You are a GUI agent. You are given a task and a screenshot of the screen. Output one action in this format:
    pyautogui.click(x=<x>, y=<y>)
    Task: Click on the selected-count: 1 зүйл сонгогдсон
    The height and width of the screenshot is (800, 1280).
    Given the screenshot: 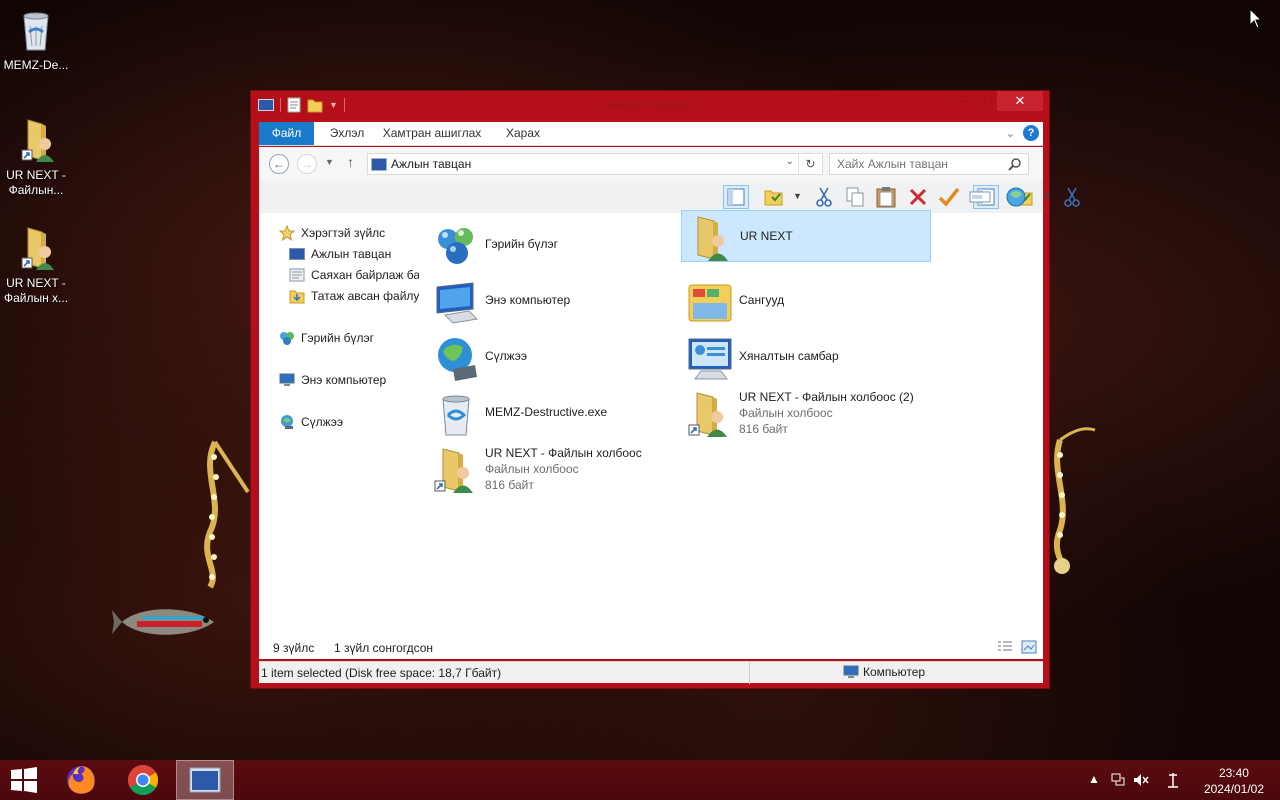 What is the action you would take?
    pyautogui.click(x=384, y=648)
    